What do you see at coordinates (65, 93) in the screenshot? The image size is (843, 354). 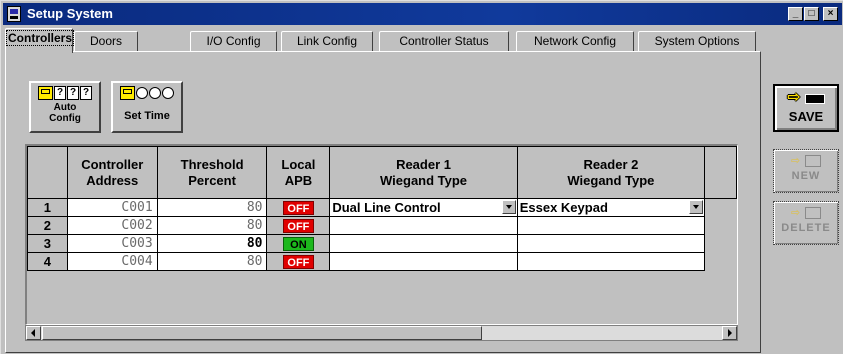 I see `auto-config-icon: ???` at bounding box center [65, 93].